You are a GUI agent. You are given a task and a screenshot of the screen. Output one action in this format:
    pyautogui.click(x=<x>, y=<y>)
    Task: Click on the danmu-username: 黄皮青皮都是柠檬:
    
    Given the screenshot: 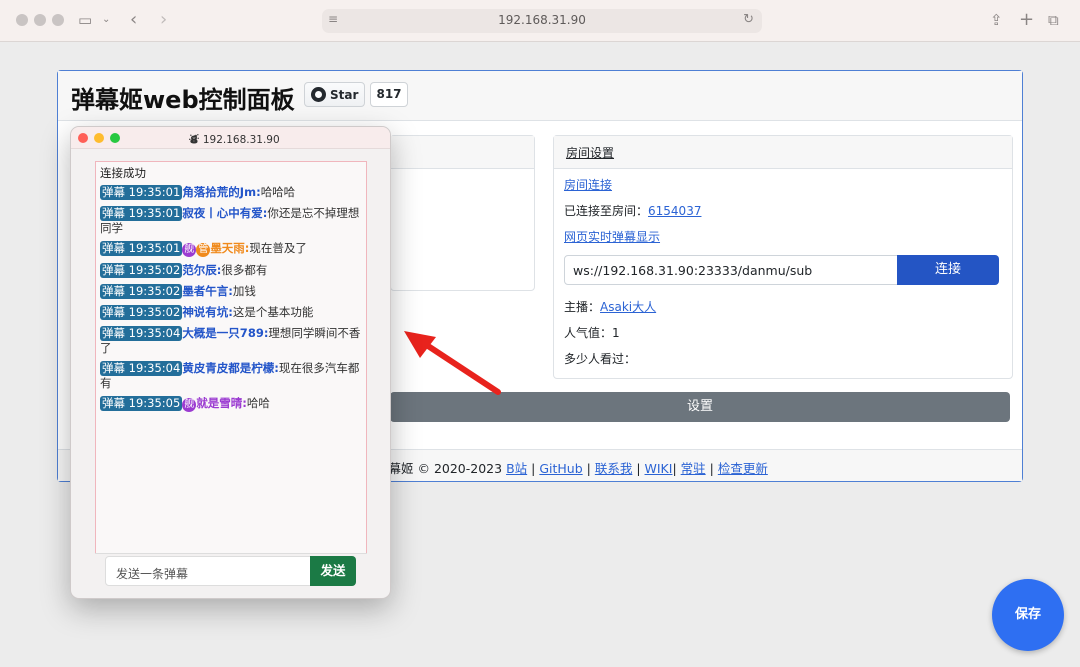 What is the action you would take?
    pyautogui.click(x=230, y=368)
    